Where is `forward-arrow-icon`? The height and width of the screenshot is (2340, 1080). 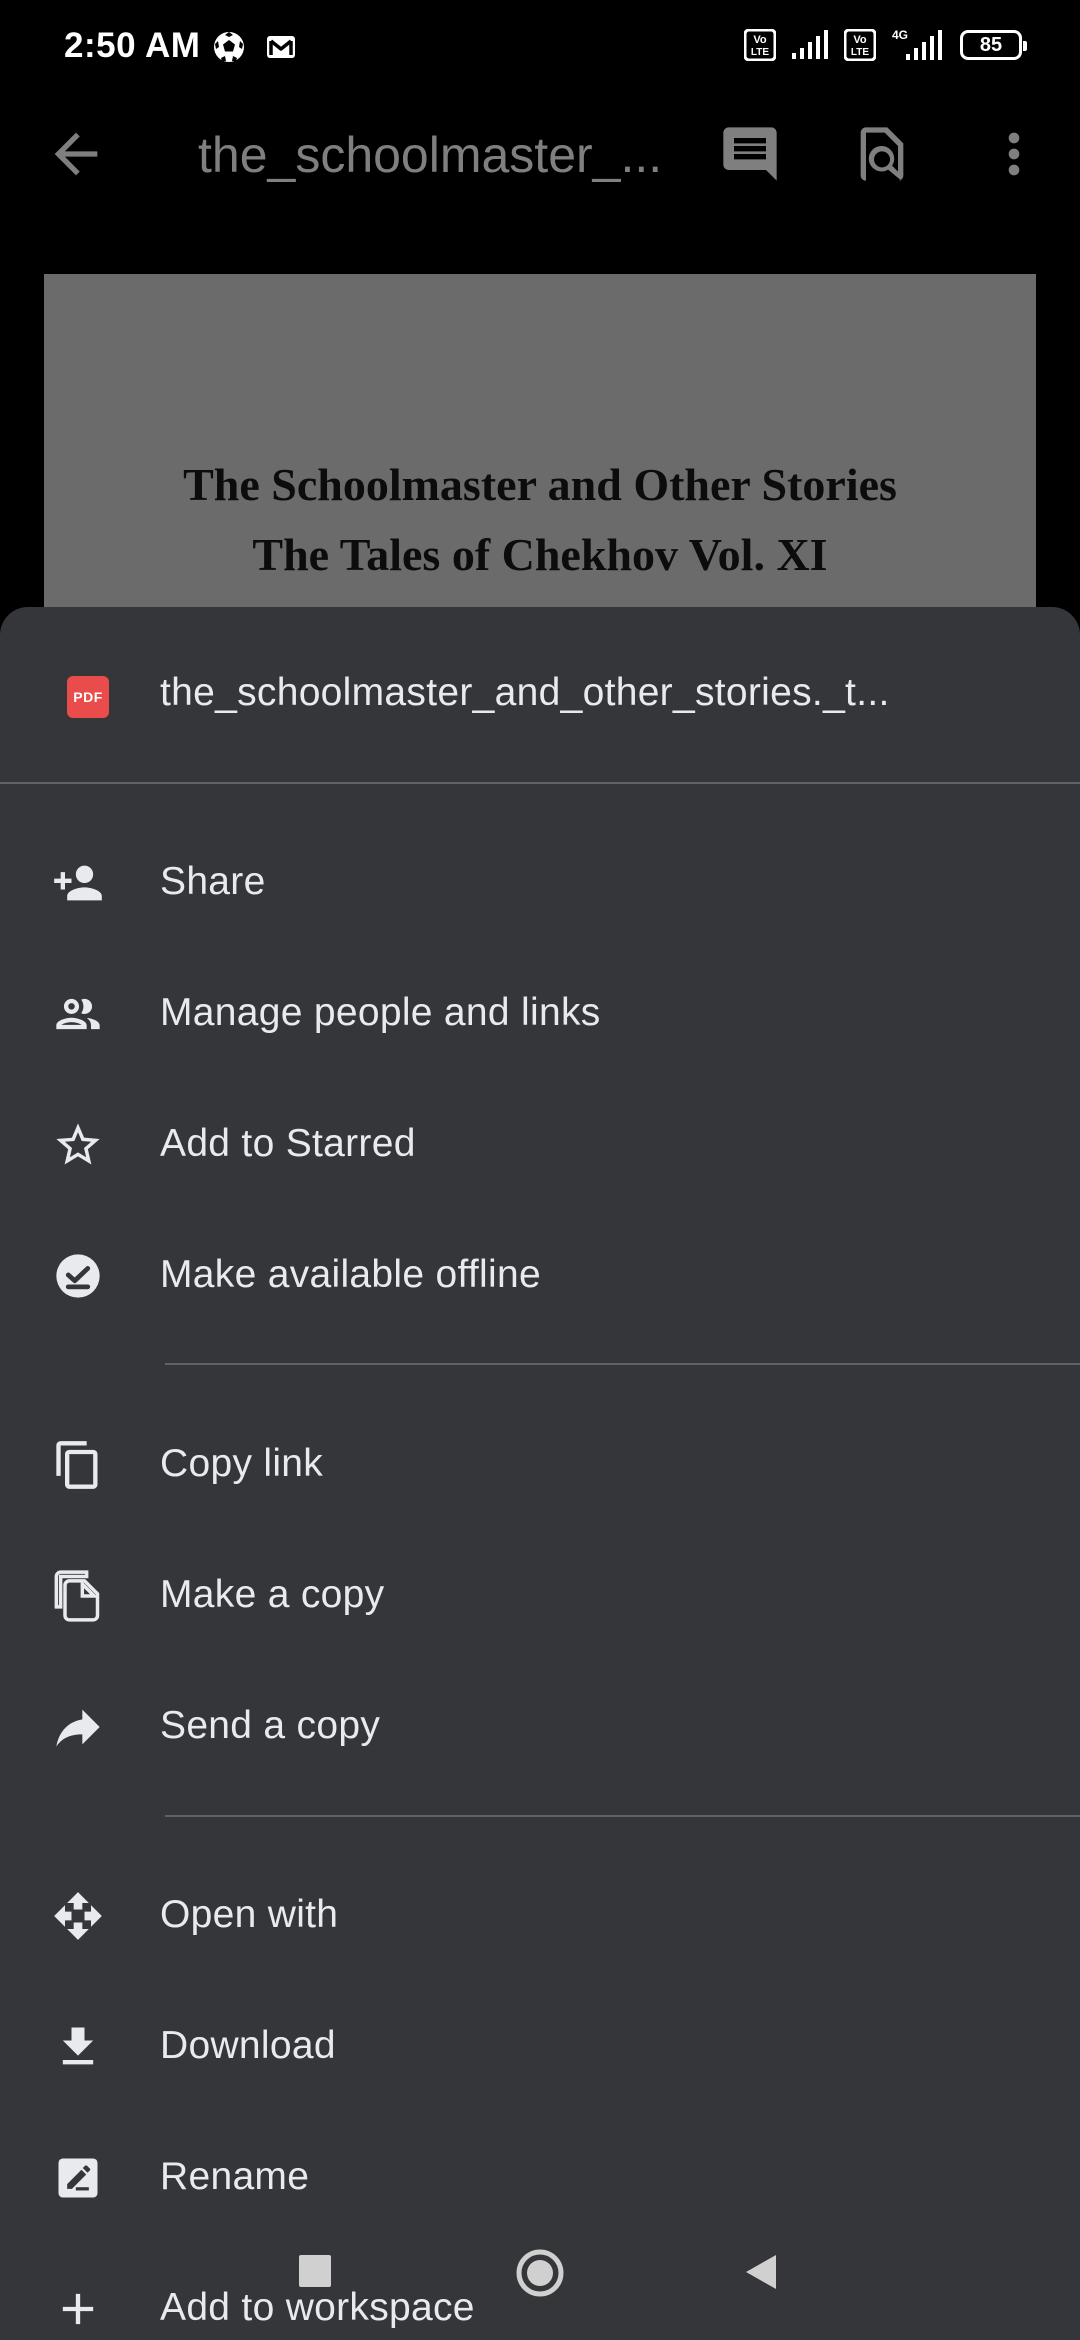
forward-arrow-icon is located at coordinates (78, 1728).